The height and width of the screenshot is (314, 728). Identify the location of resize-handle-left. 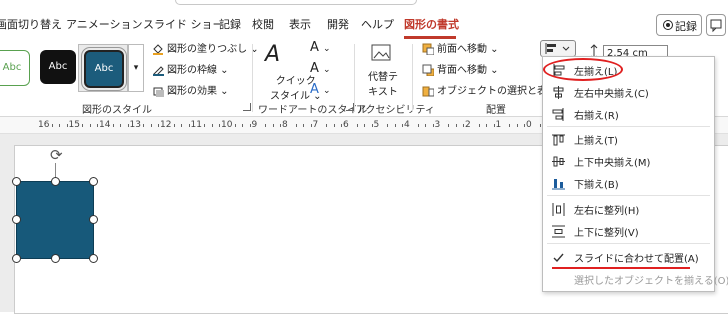
(16, 219).